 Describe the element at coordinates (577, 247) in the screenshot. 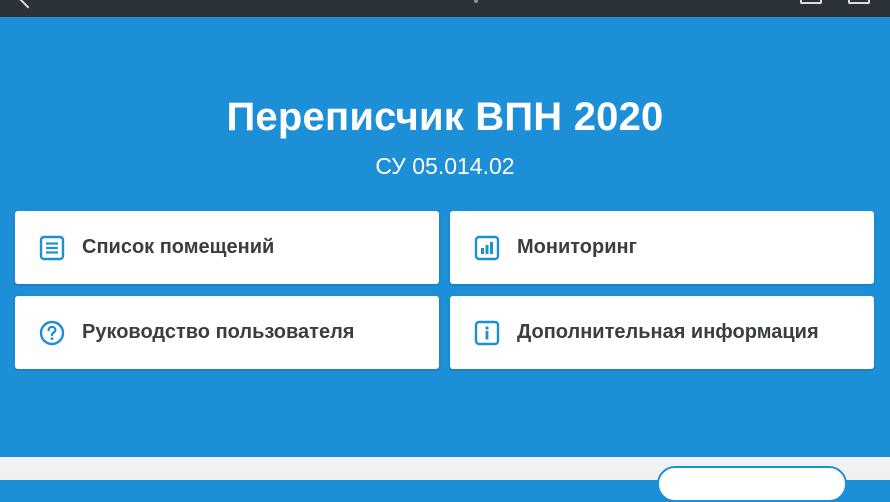

I see `monitoring-label: Мониторинг` at that location.